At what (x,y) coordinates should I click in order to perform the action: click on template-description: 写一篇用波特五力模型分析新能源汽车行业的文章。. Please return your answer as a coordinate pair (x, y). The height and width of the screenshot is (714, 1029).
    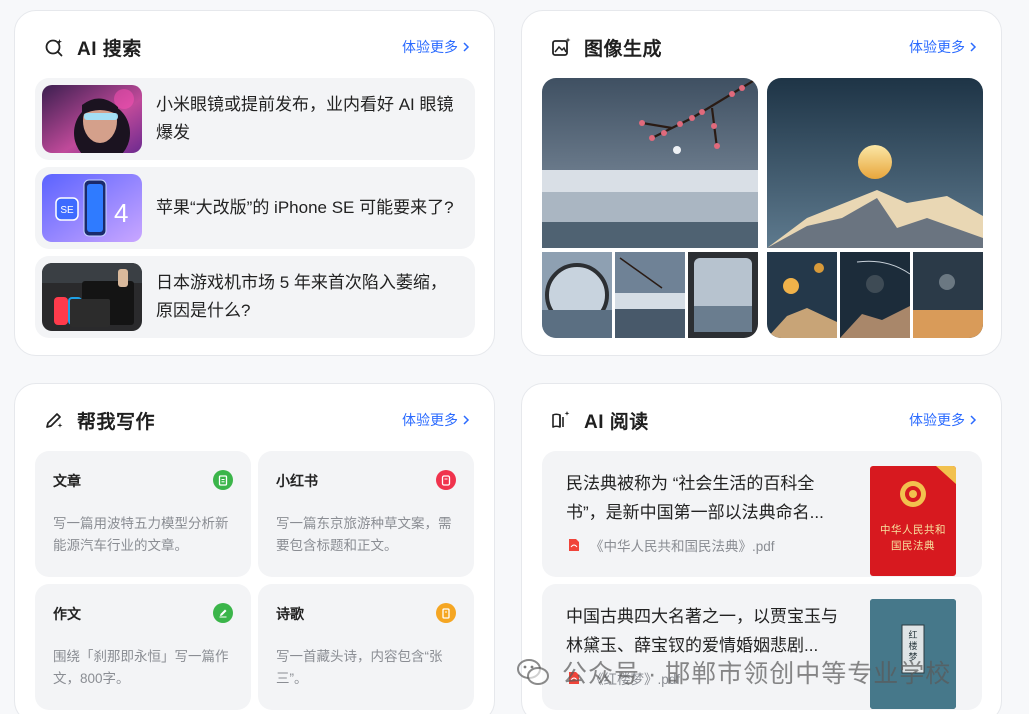
    Looking at the image, I should click on (141, 534).